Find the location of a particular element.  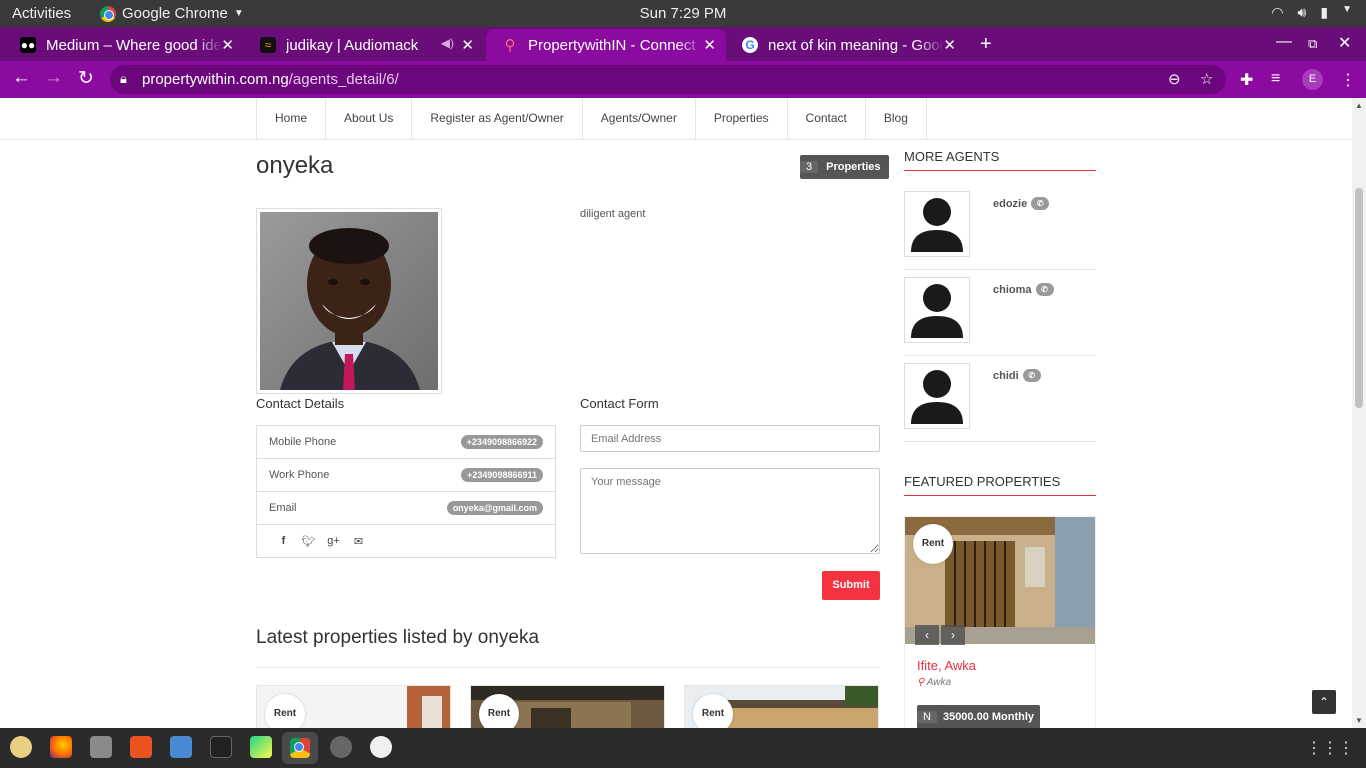

app-icon is located at coordinates (381, 747).